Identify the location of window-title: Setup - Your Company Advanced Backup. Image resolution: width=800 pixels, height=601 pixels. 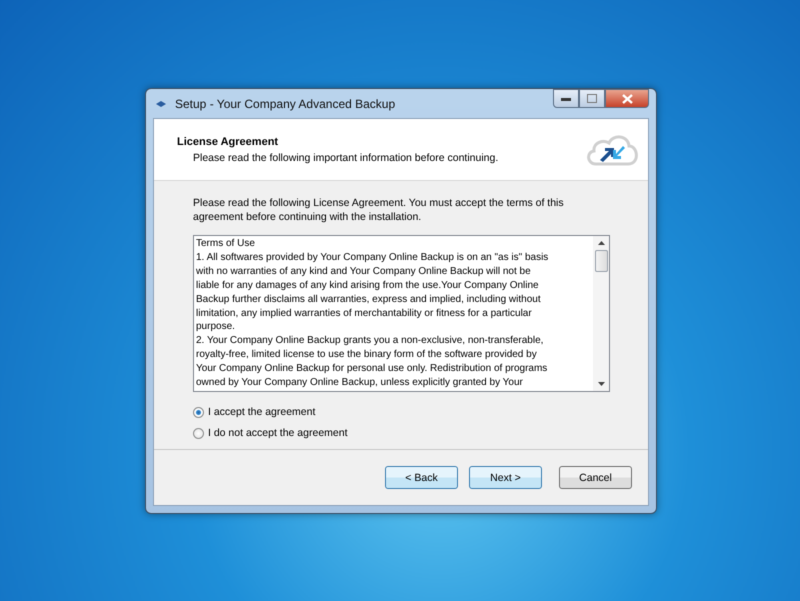
(285, 103).